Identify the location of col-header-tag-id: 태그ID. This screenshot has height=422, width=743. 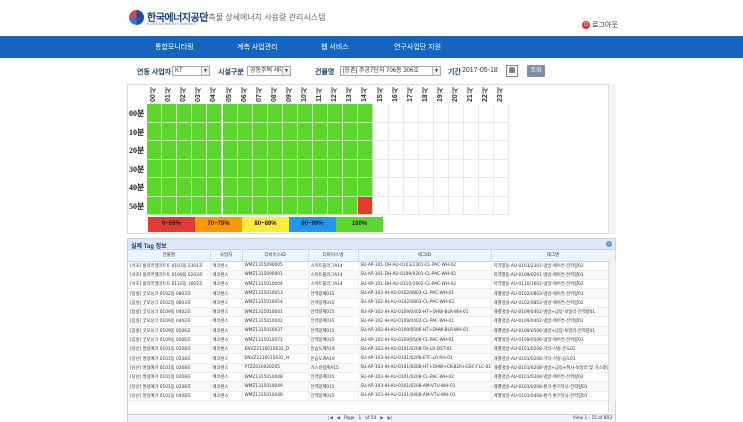
(425, 256).